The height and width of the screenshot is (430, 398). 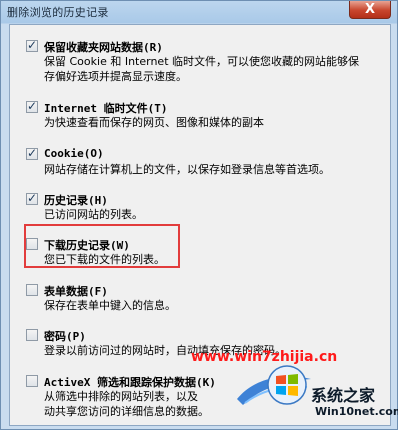 What do you see at coordinates (121, 396) in the screenshot?
I see `activex-desc-line-1: 从筛选中排除的网站列表，以及` at bounding box center [121, 396].